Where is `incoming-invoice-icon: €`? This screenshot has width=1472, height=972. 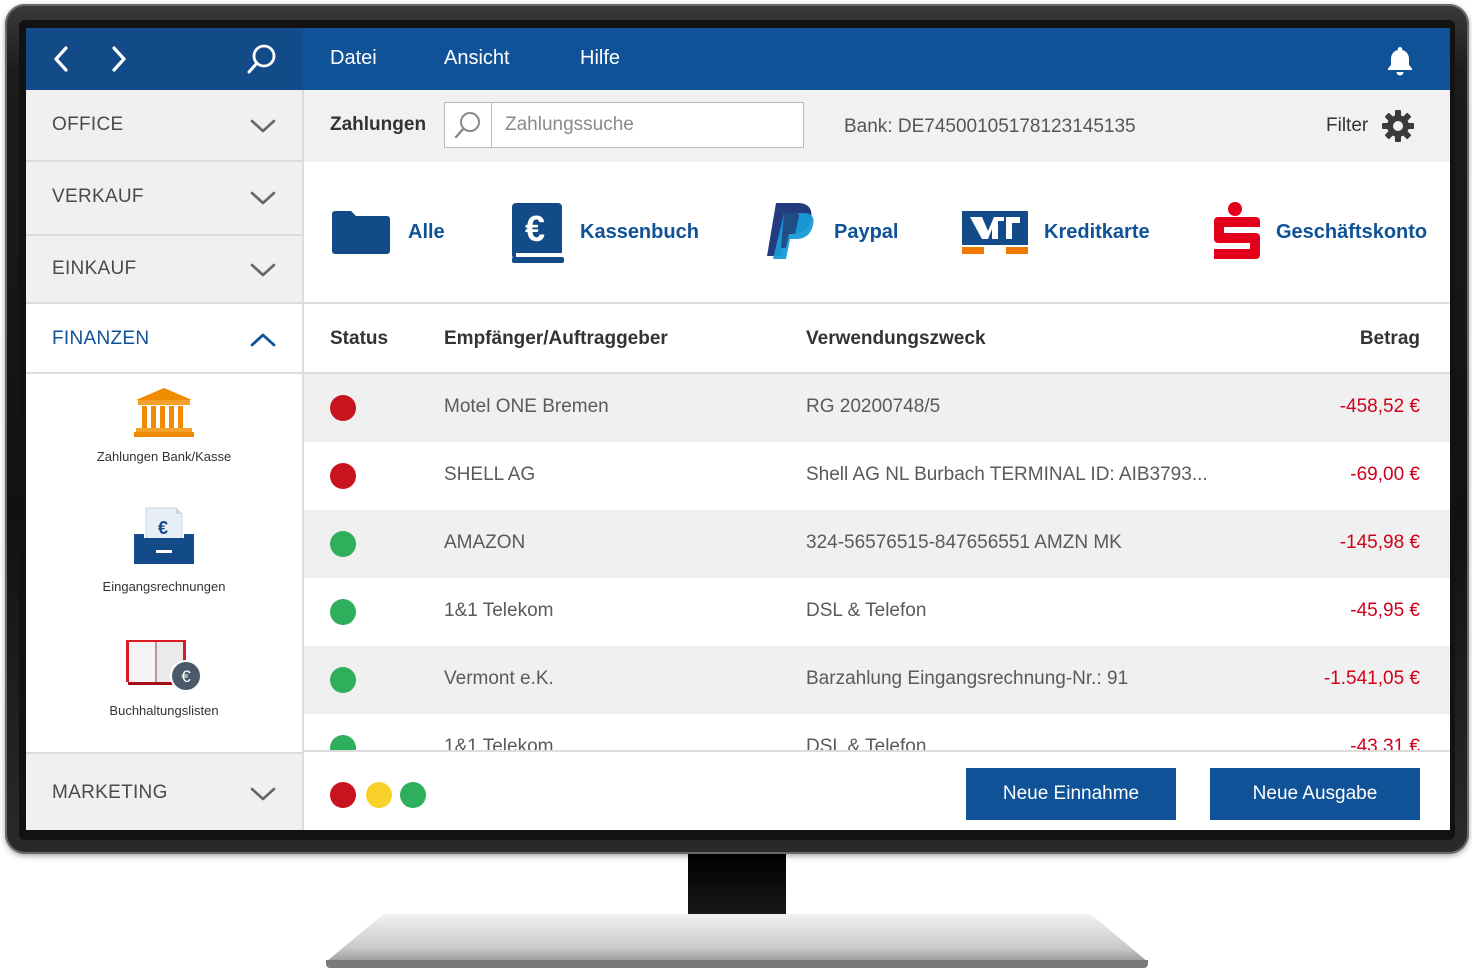
incoming-invoice-icon: € is located at coordinates (164, 535).